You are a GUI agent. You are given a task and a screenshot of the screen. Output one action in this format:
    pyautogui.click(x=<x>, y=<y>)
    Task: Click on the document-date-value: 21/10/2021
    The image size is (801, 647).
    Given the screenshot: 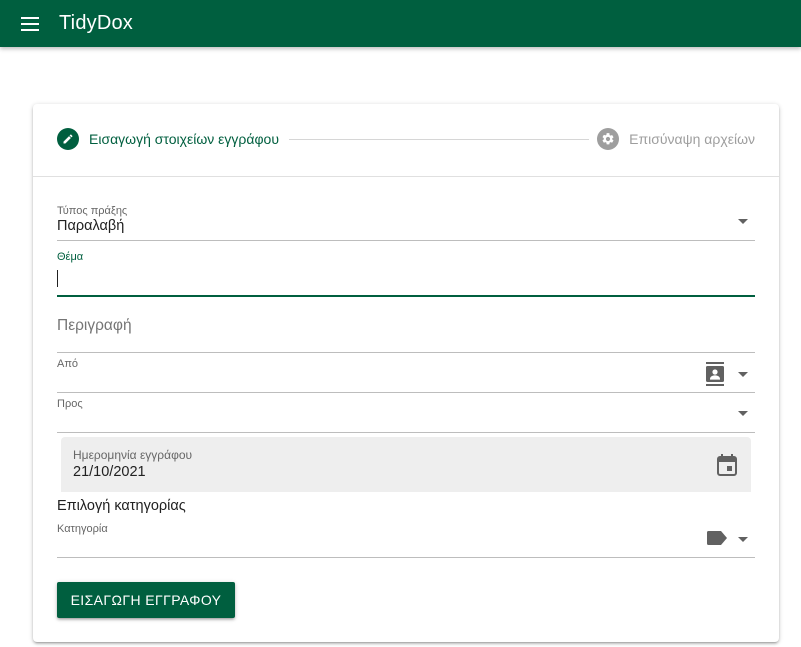 What is the action you would take?
    pyautogui.click(x=109, y=472)
    